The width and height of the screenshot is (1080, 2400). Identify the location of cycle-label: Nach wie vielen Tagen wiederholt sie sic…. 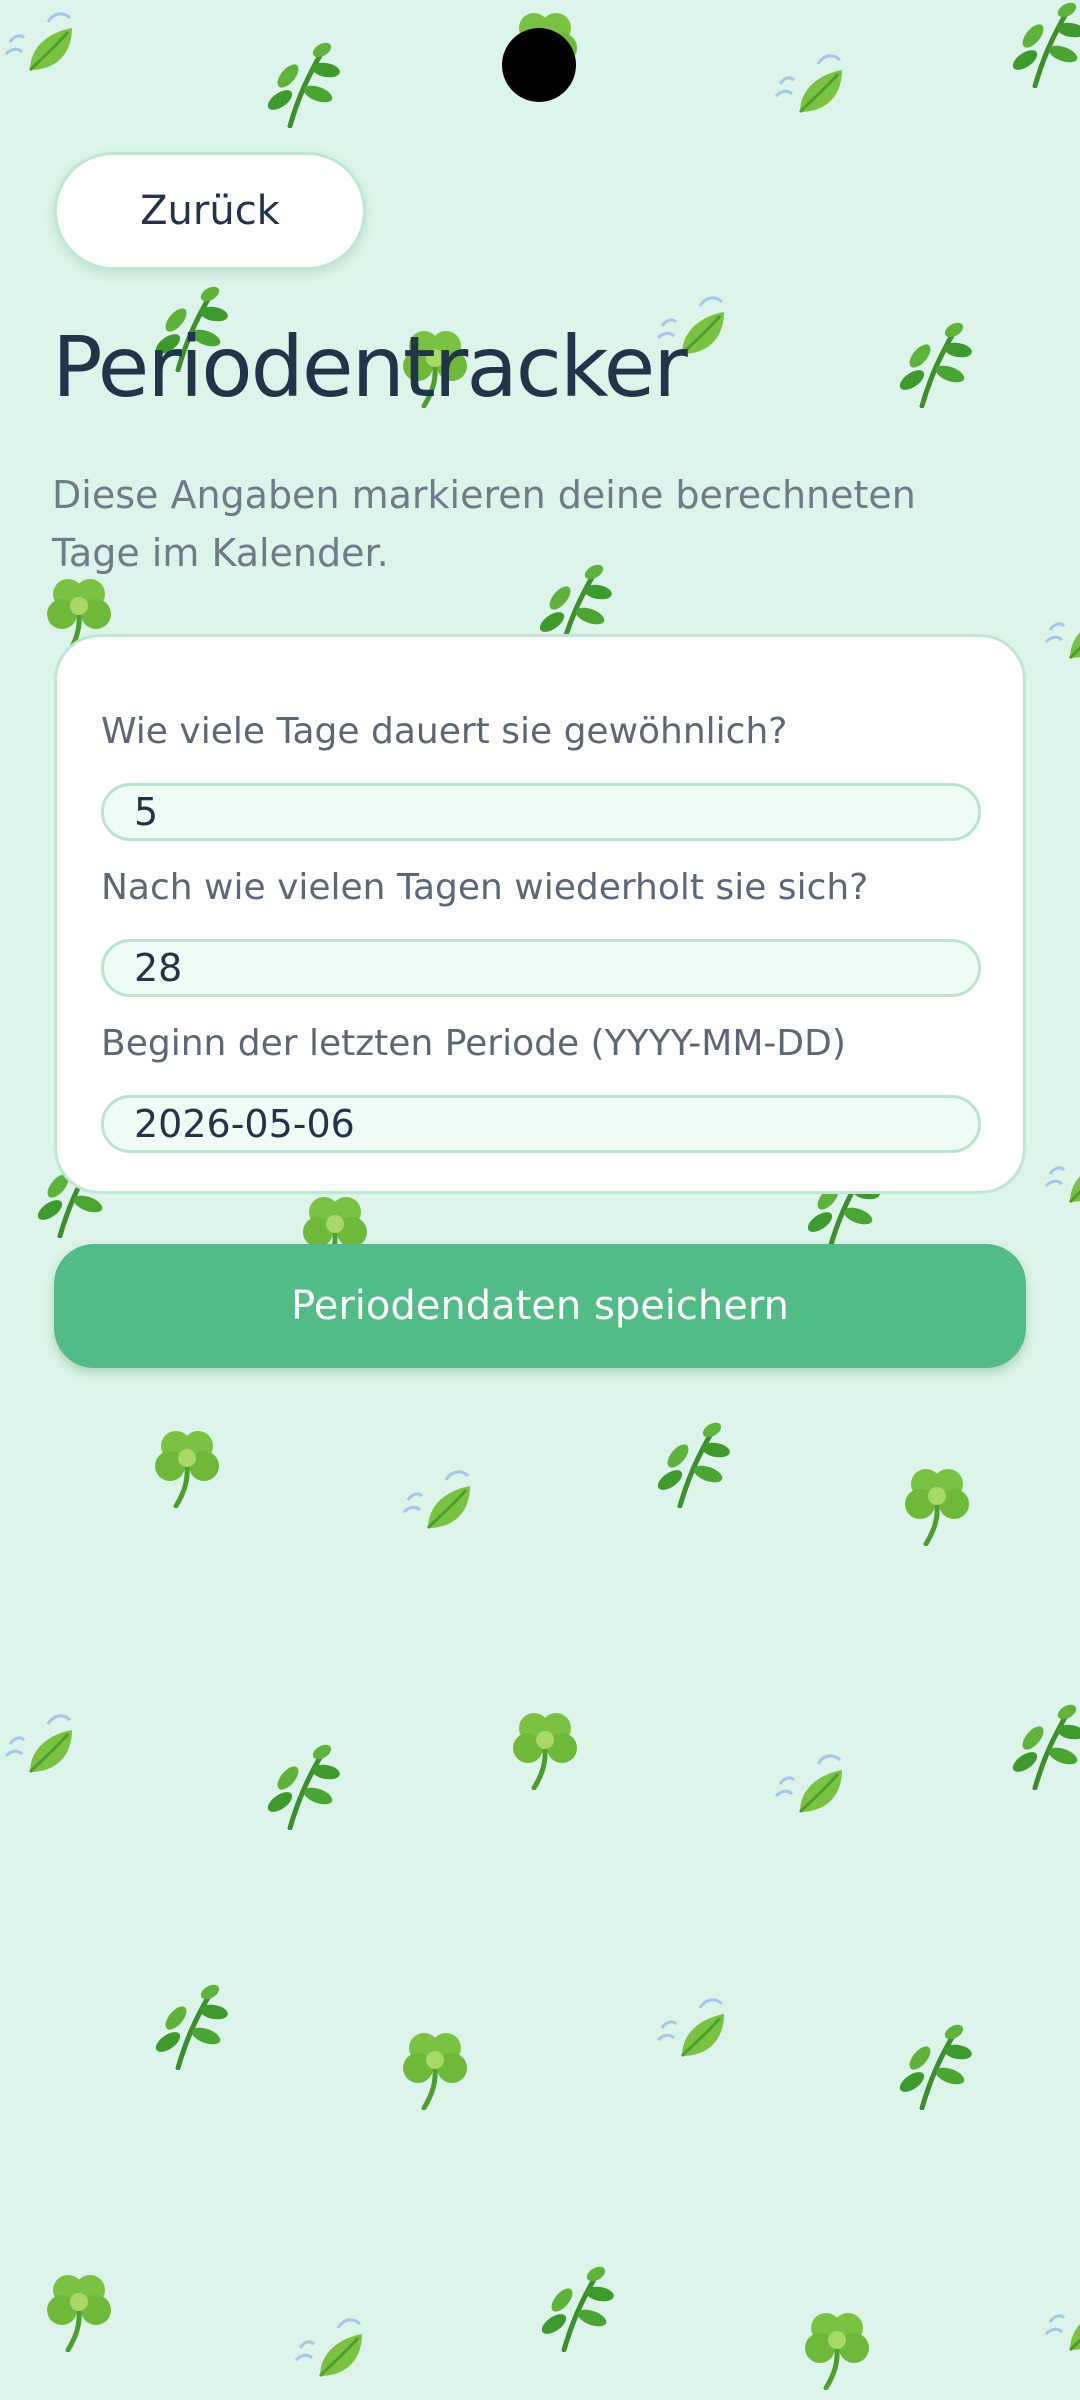
(485, 887).